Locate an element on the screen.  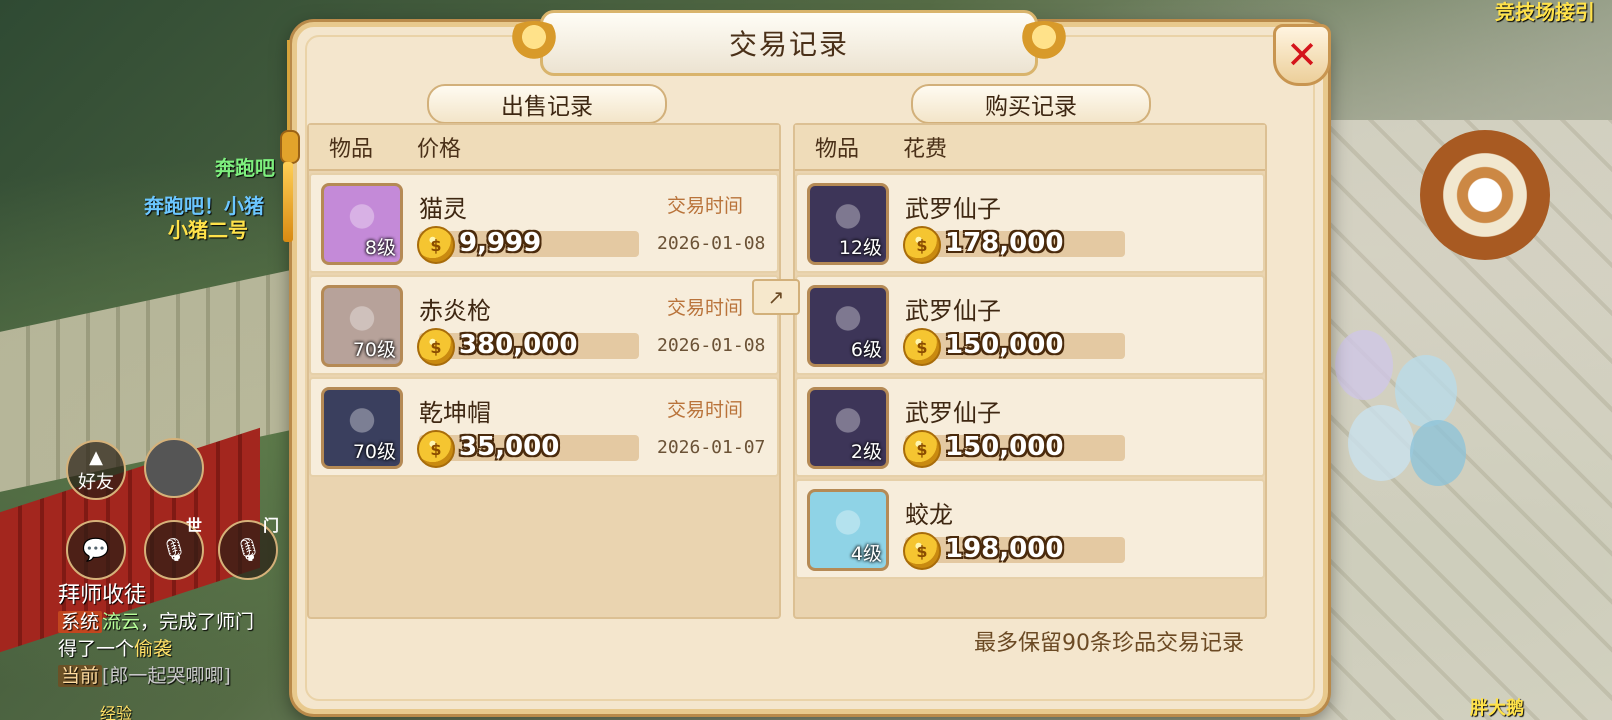
chat-text: [郎一起哭唧唧] is located at coordinates (166, 676).